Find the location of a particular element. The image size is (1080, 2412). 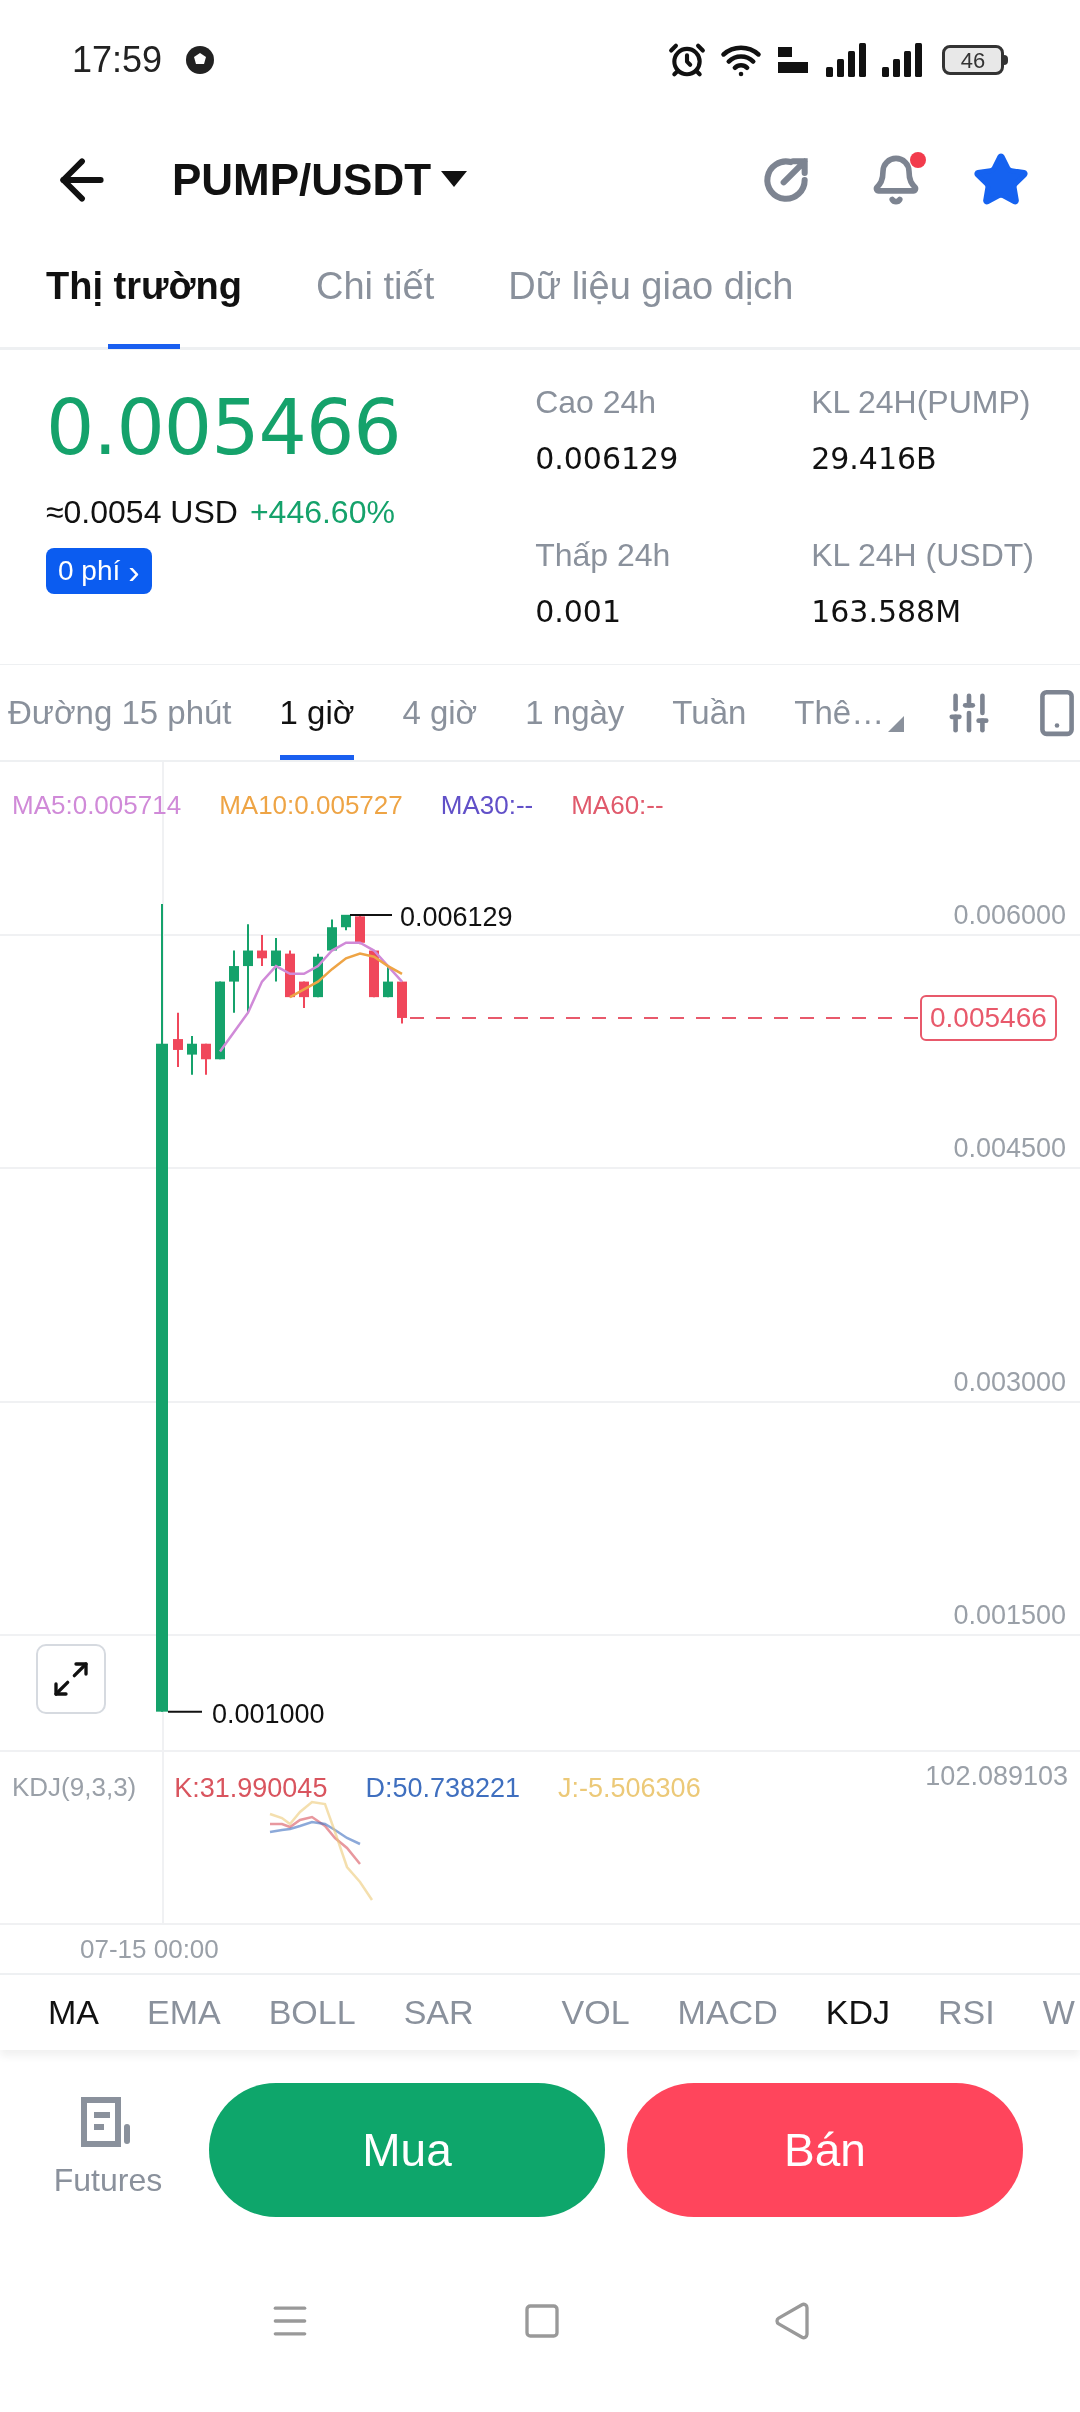

stat-value: 0.001 is located at coordinates (579, 612).